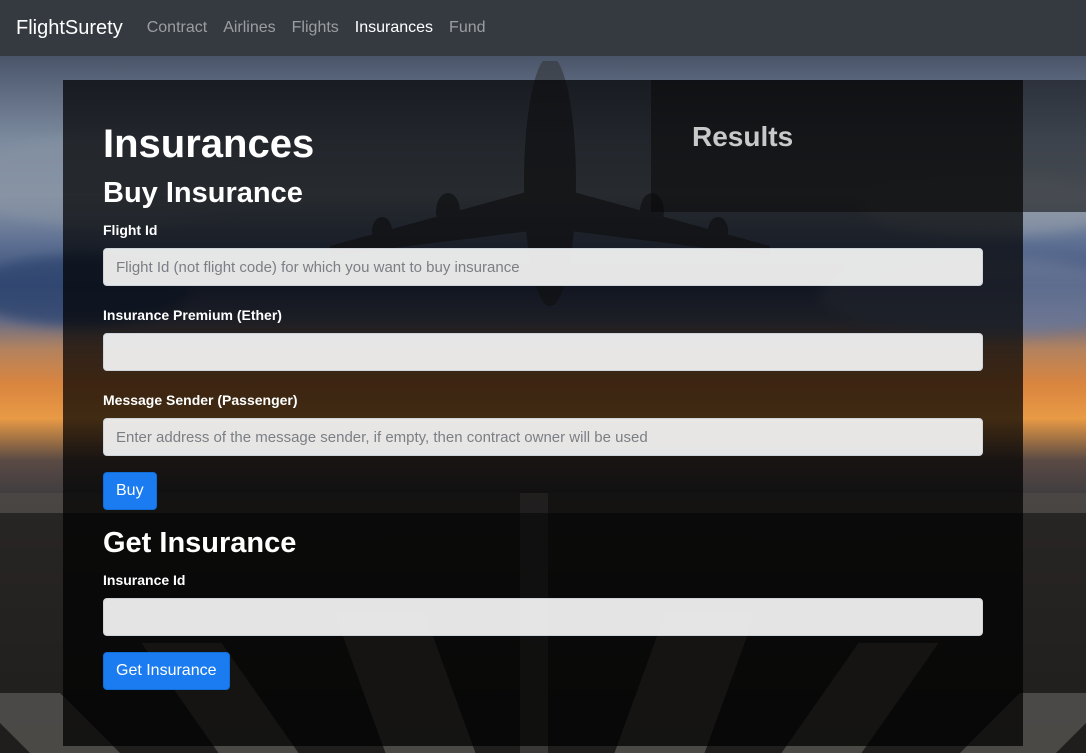  What do you see at coordinates (543, 437) in the screenshot?
I see `sender-address-input` at bounding box center [543, 437].